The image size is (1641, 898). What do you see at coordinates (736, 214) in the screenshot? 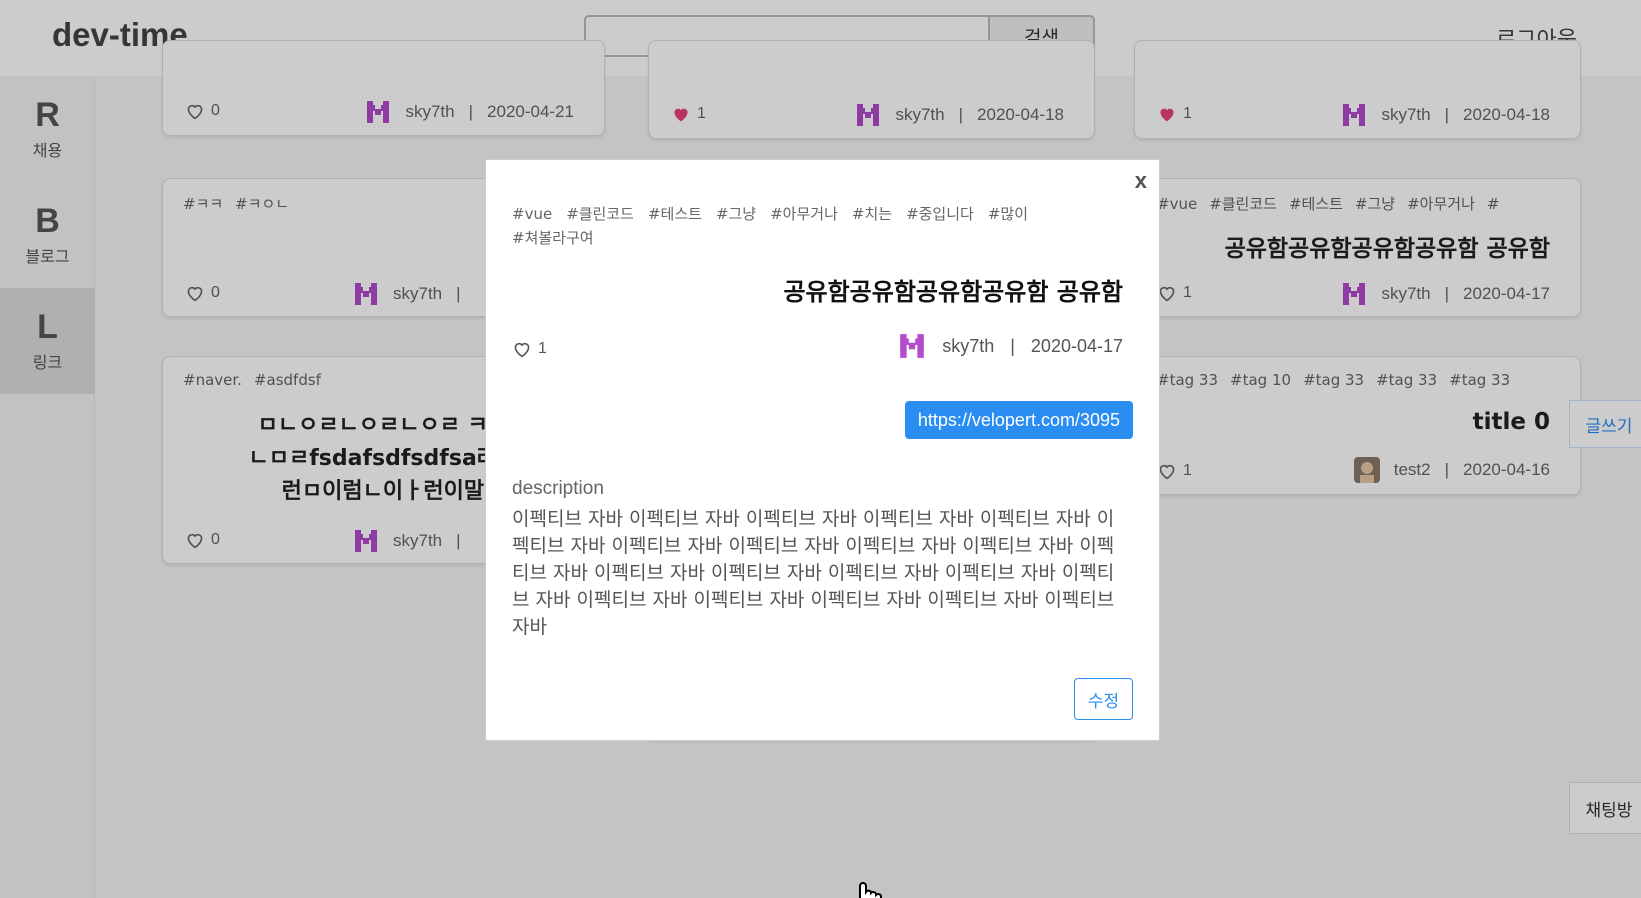
I see `tag: #그냥` at bounding box center [736, 214].